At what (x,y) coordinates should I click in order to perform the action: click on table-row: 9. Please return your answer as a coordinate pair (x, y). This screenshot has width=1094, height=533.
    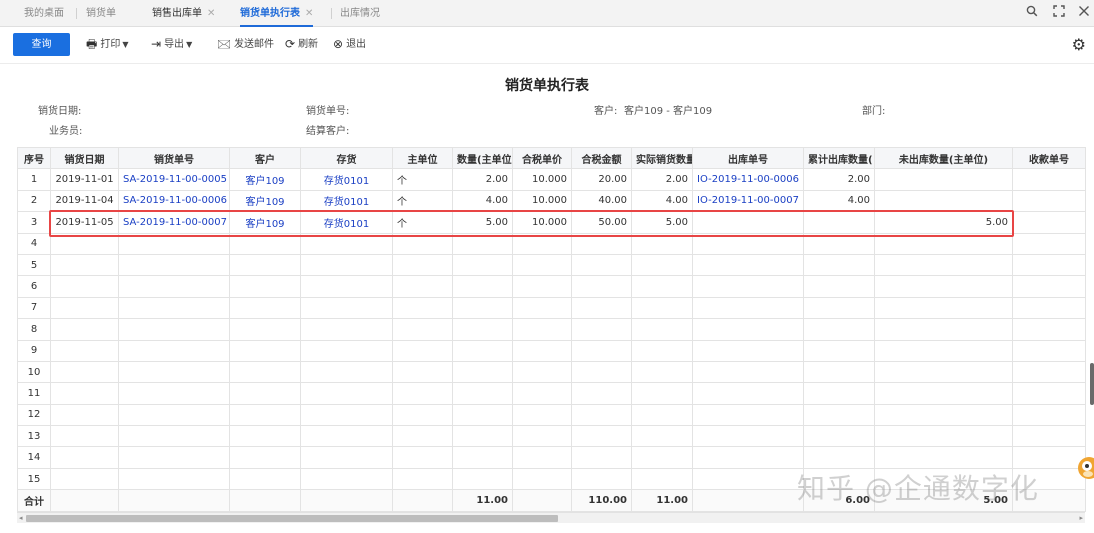
    Looking at the image, I should click on (551, 350).